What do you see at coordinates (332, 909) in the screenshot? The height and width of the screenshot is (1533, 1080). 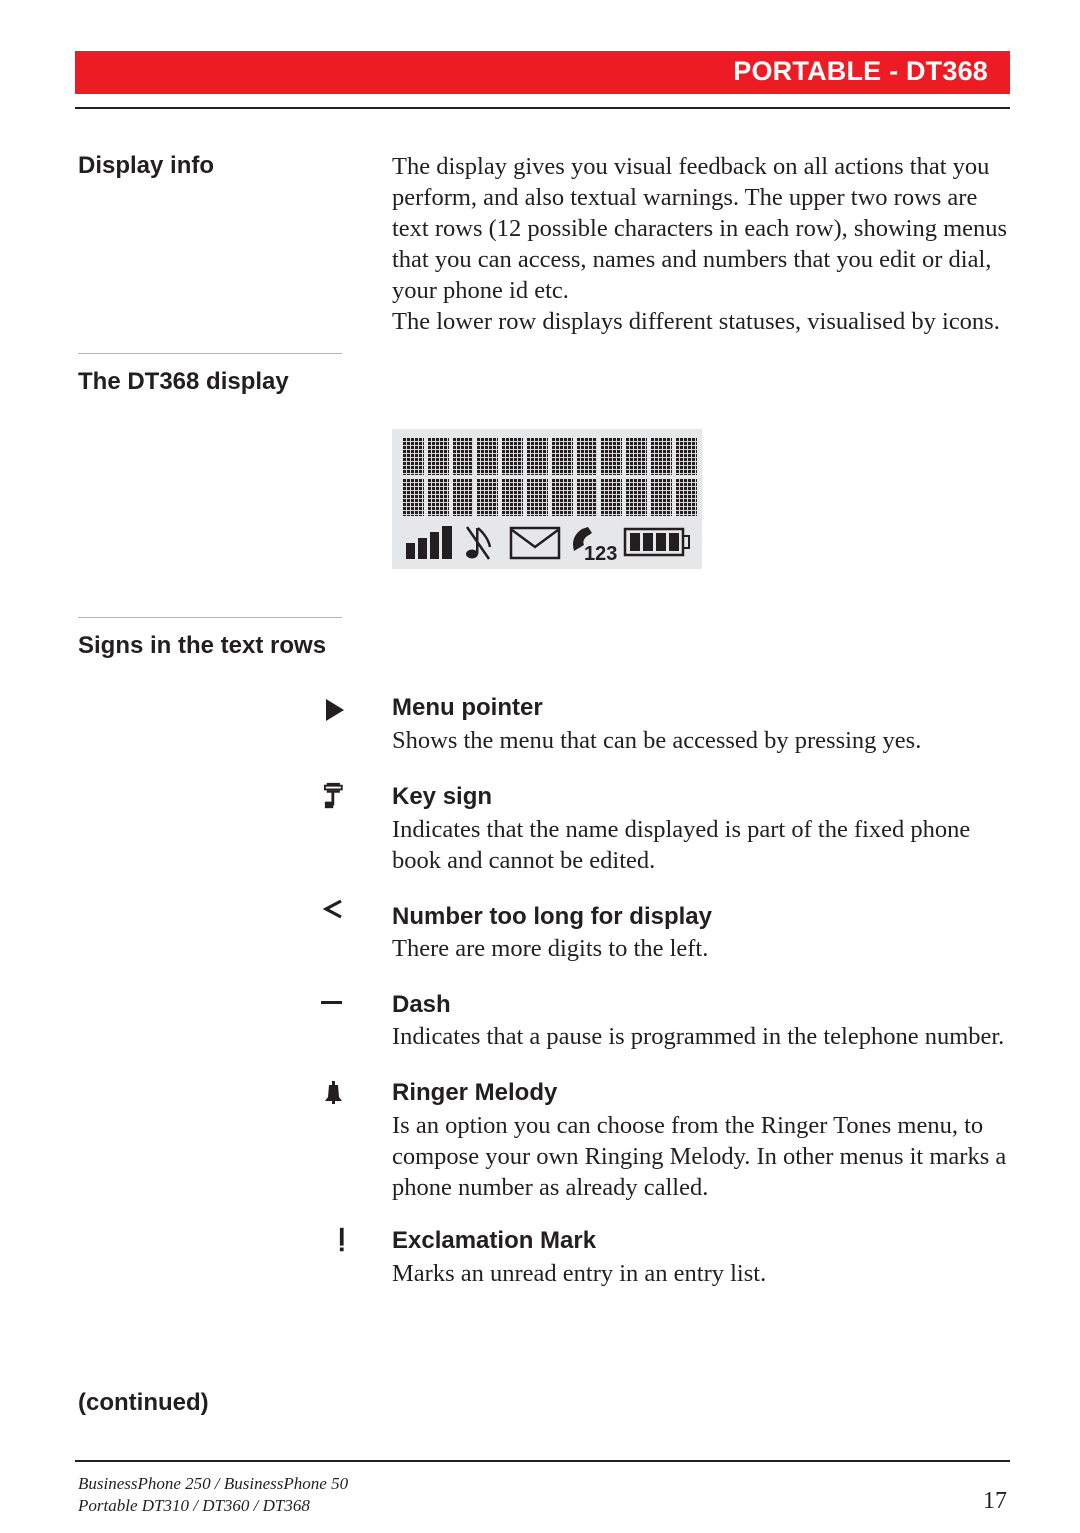 I see `less-than-icon` at bounding box center [332, 909].